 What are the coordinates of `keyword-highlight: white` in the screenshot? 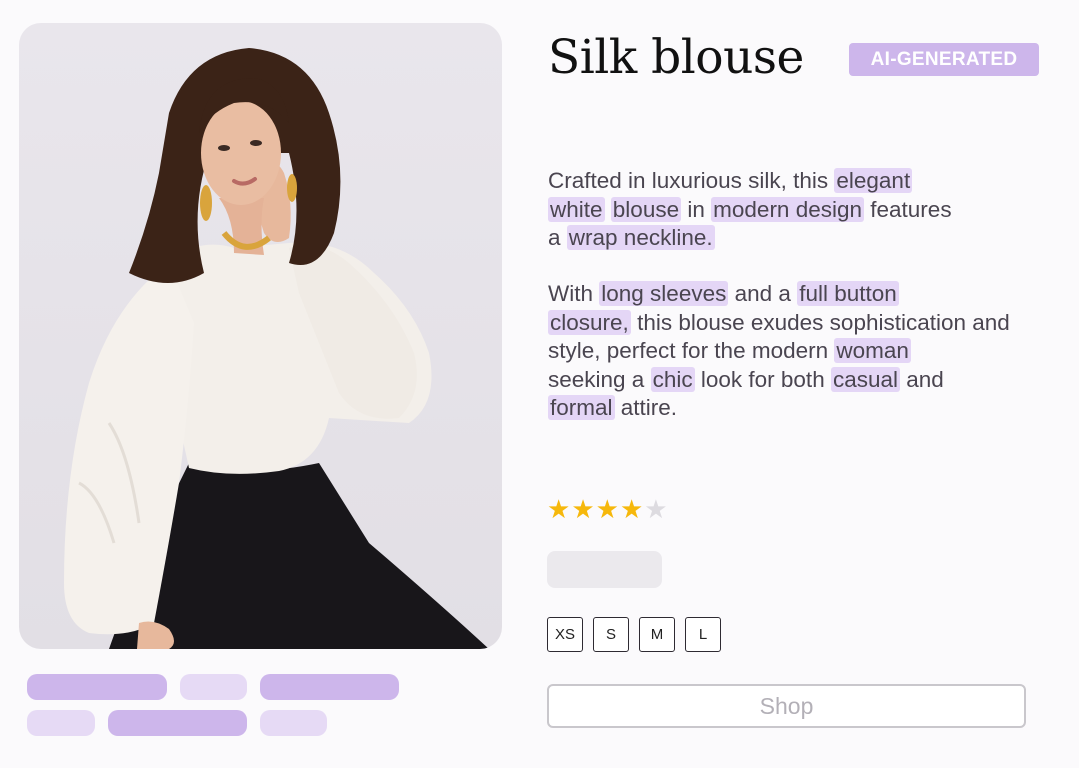 It's located at (576, 209).